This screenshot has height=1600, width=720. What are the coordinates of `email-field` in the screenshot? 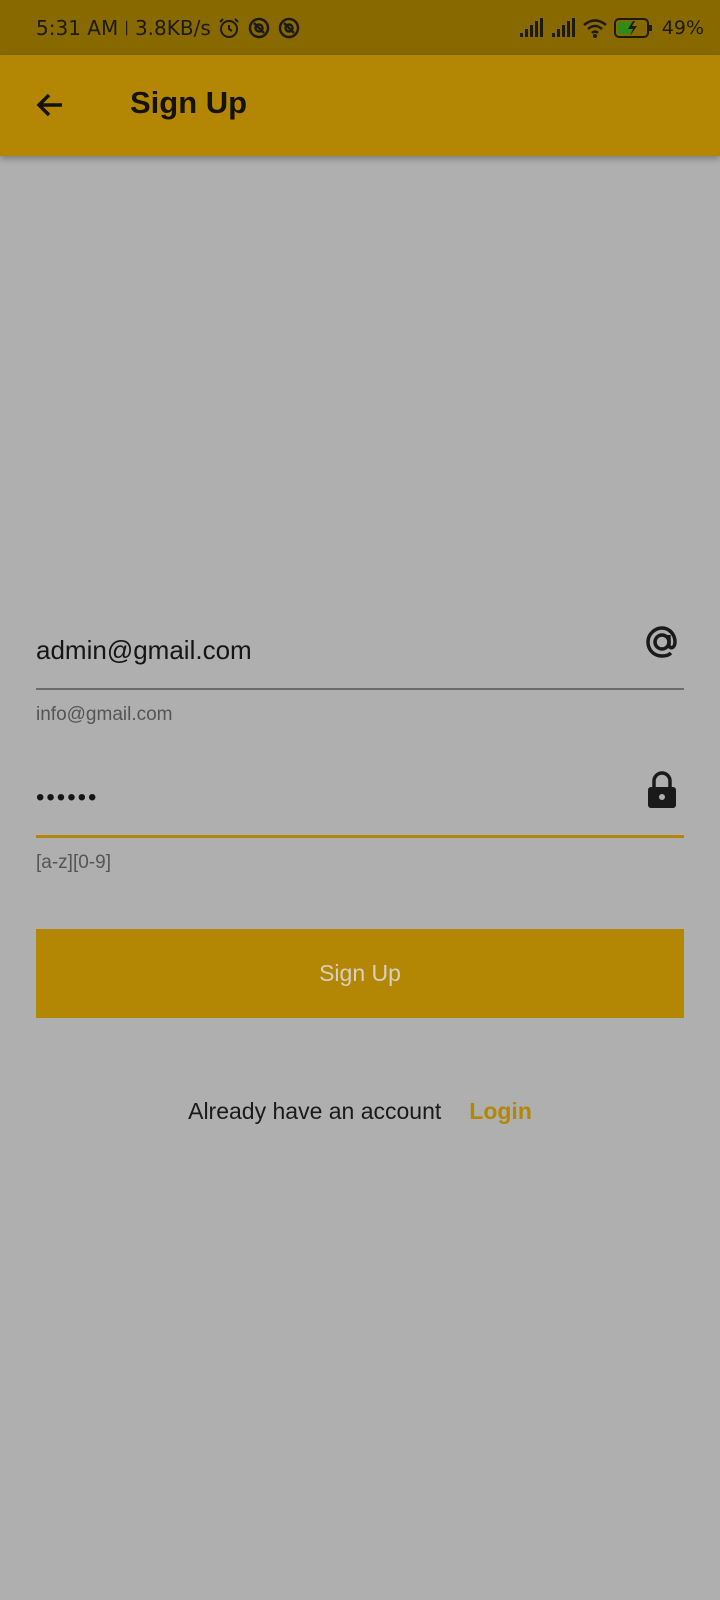 It's located at (326, 650).